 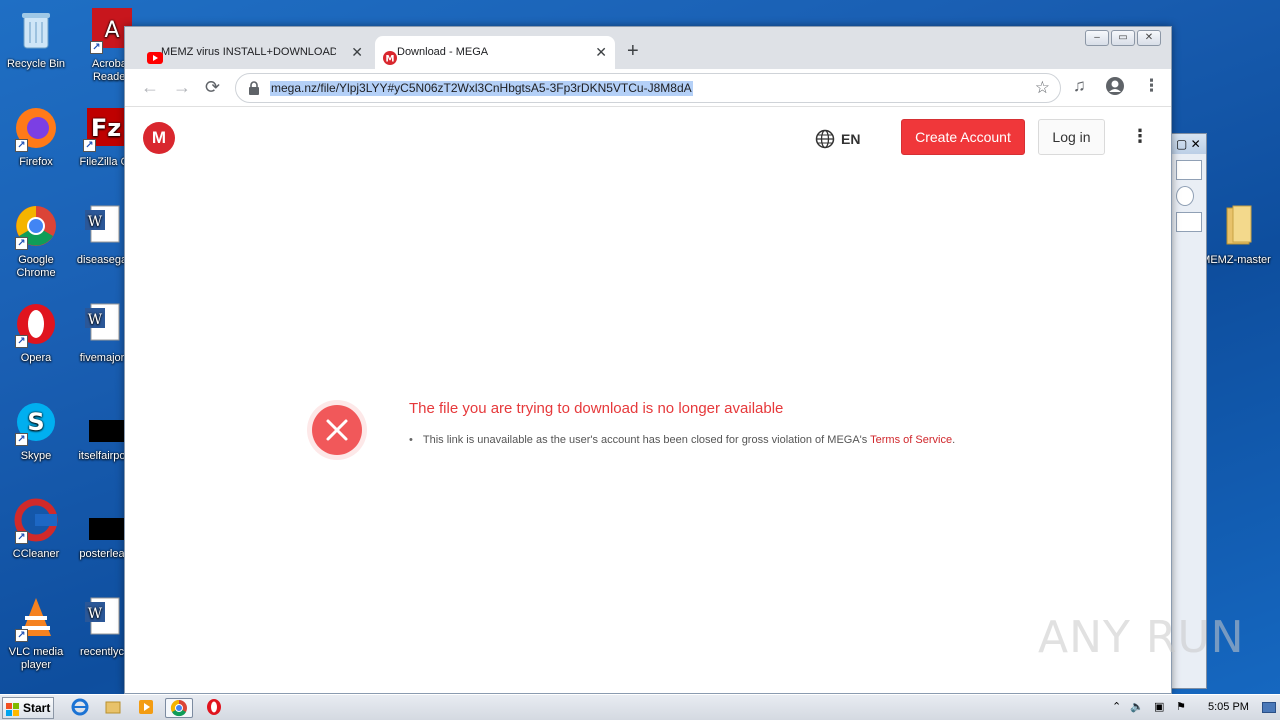 What do you see at coordinates (1269, 707) in the screenshot?
I see `show-desktop-icon` at bounding box center [1269, 707].